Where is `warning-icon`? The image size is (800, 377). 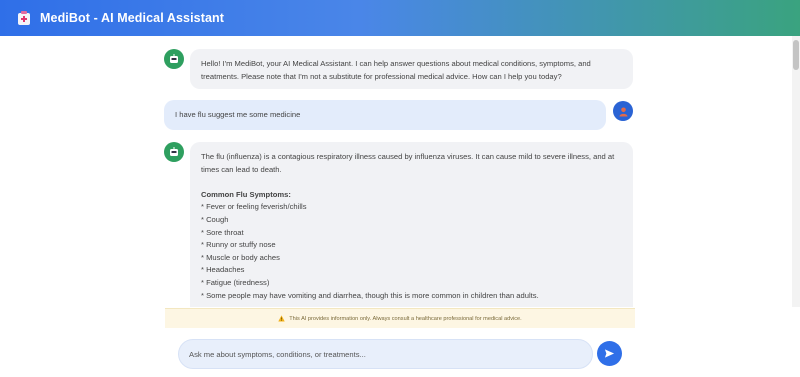 warning-icon is located at coordinates (281, 318).